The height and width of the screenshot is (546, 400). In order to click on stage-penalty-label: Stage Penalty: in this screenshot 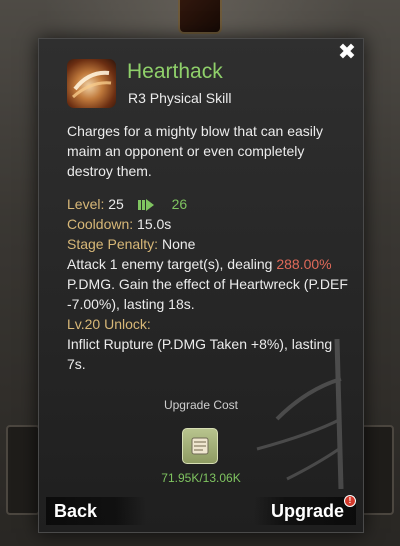, I will do `click(113, 244)`.